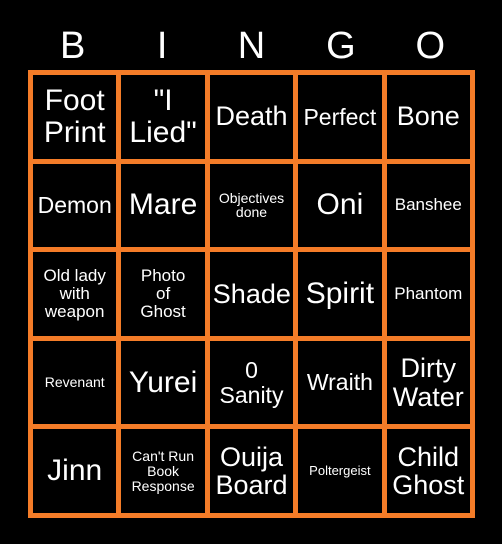 The width and height of the screenshot is (502, 544). I want to click on header-letter-i: I, so click(162, 46).